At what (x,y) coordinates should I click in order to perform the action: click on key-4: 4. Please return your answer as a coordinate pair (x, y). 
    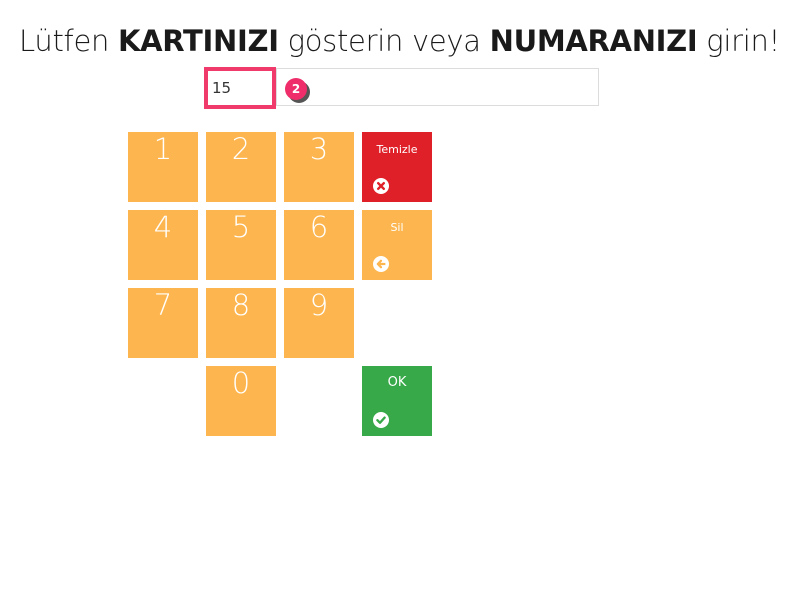
    Looking at the image, I should click on (163, 245).